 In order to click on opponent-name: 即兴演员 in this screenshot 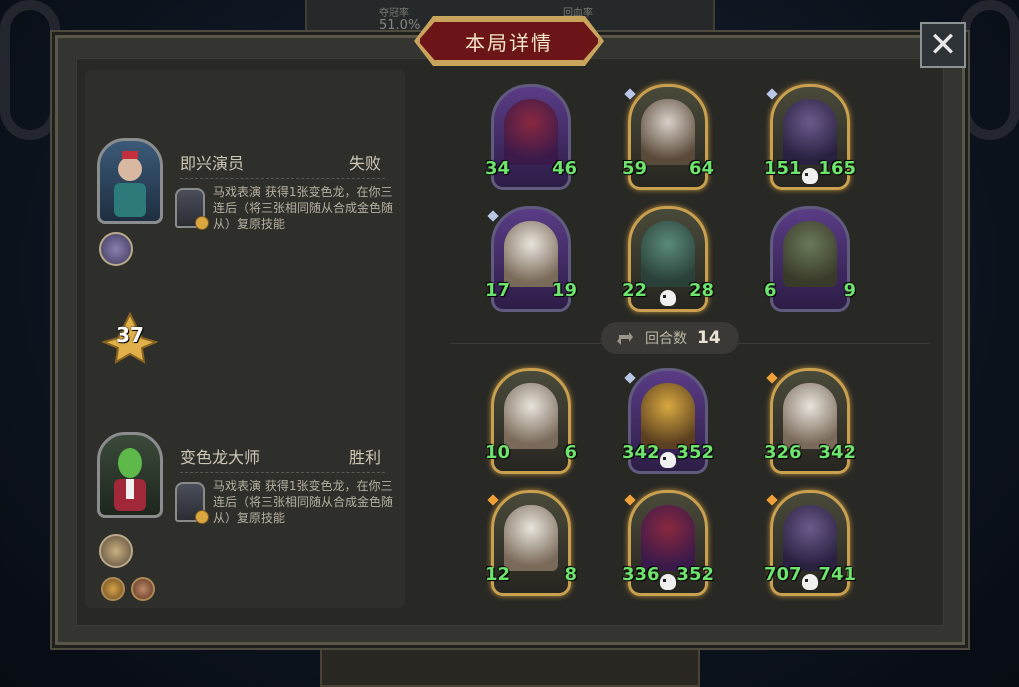, I will do `click(212, 163)`.